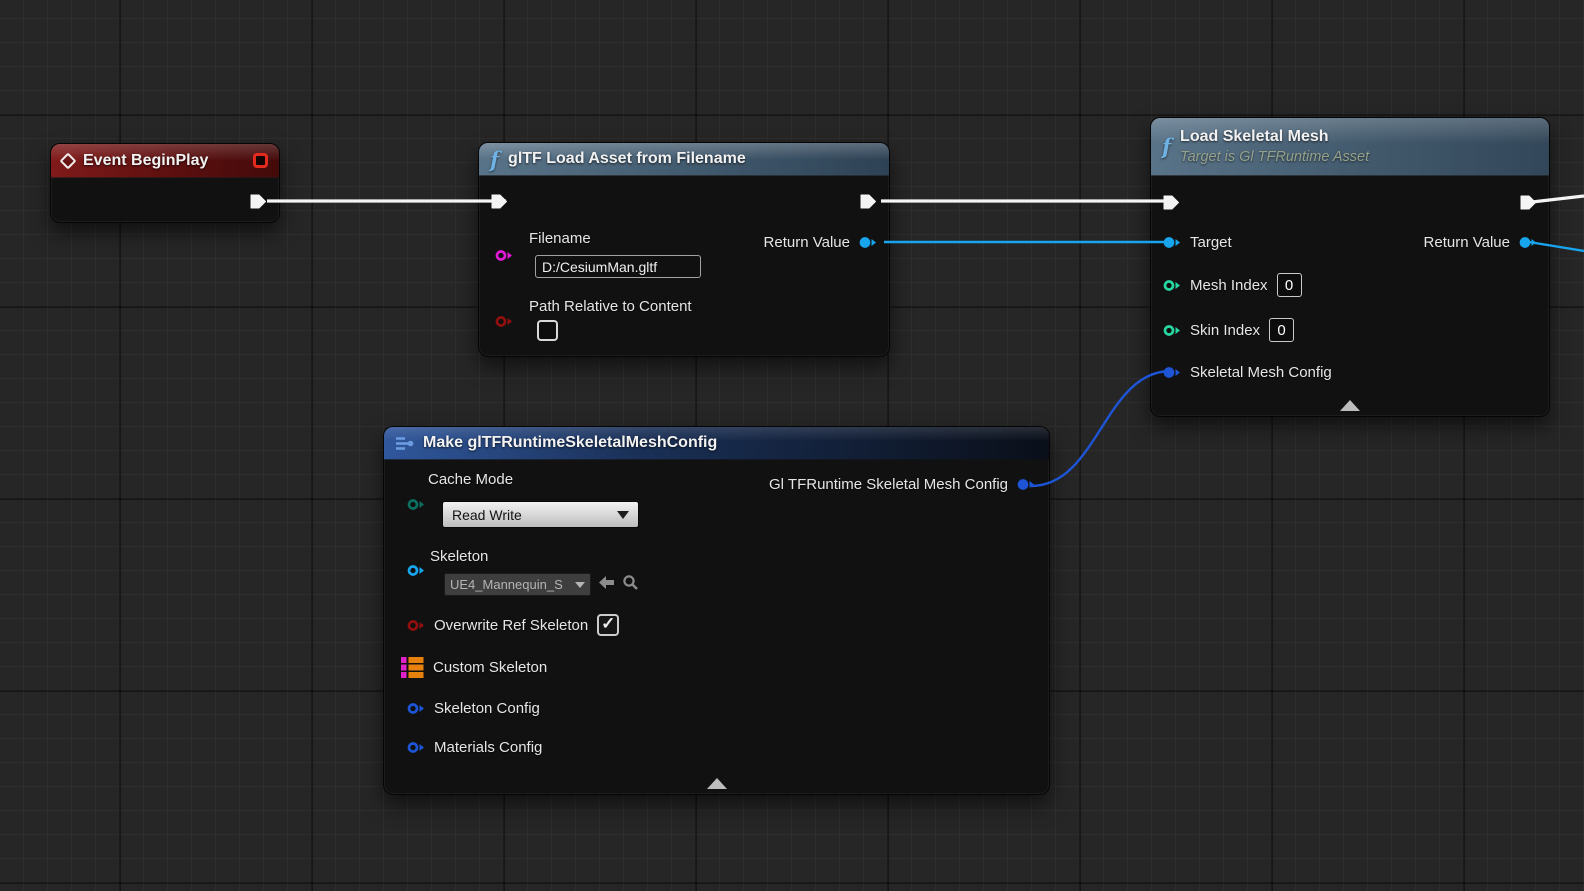 This screenshot has height=891, width=1584. I want to click on filename-input, so click(618, 266).